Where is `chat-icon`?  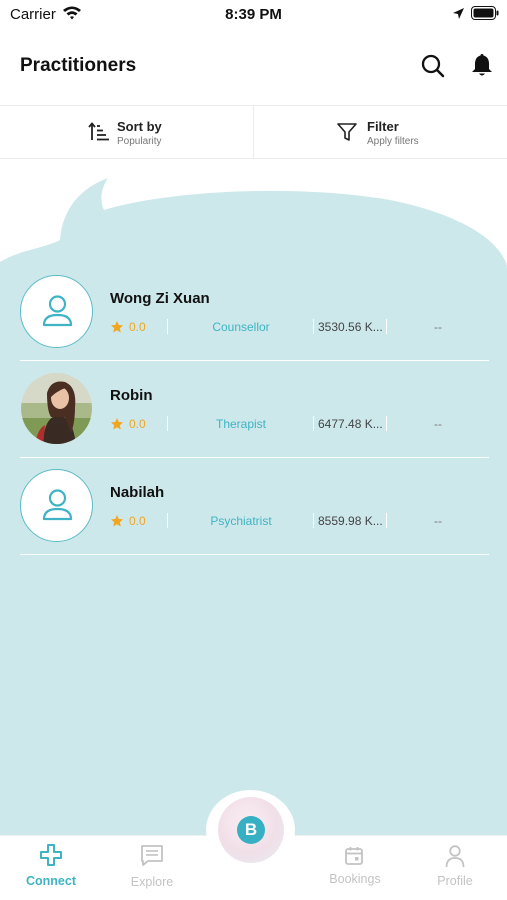
chat-icon is located at coordinates (152, 858).